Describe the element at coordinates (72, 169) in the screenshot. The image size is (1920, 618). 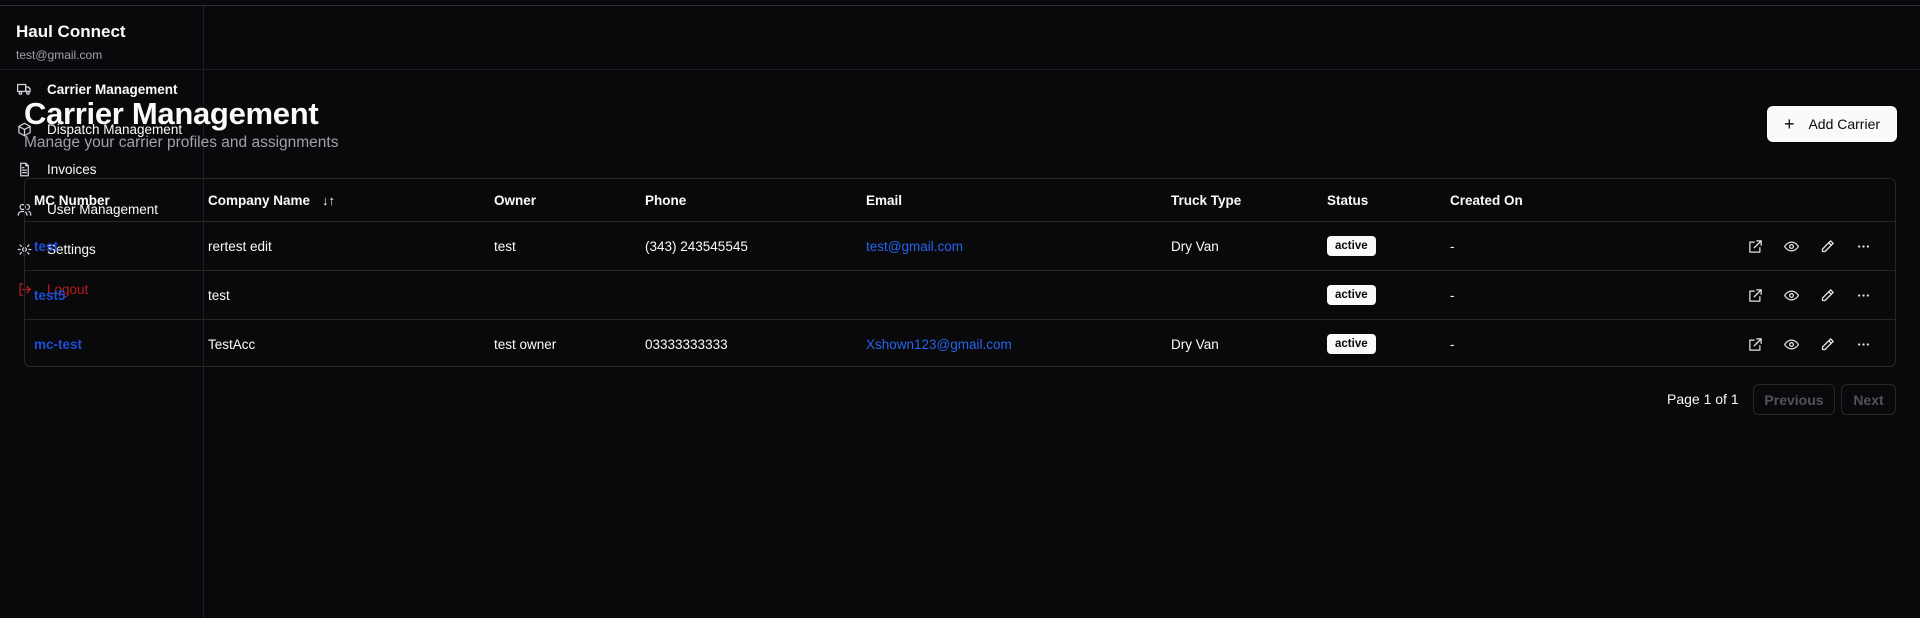
I see `sidebar-item-label: Invoices` at that location.